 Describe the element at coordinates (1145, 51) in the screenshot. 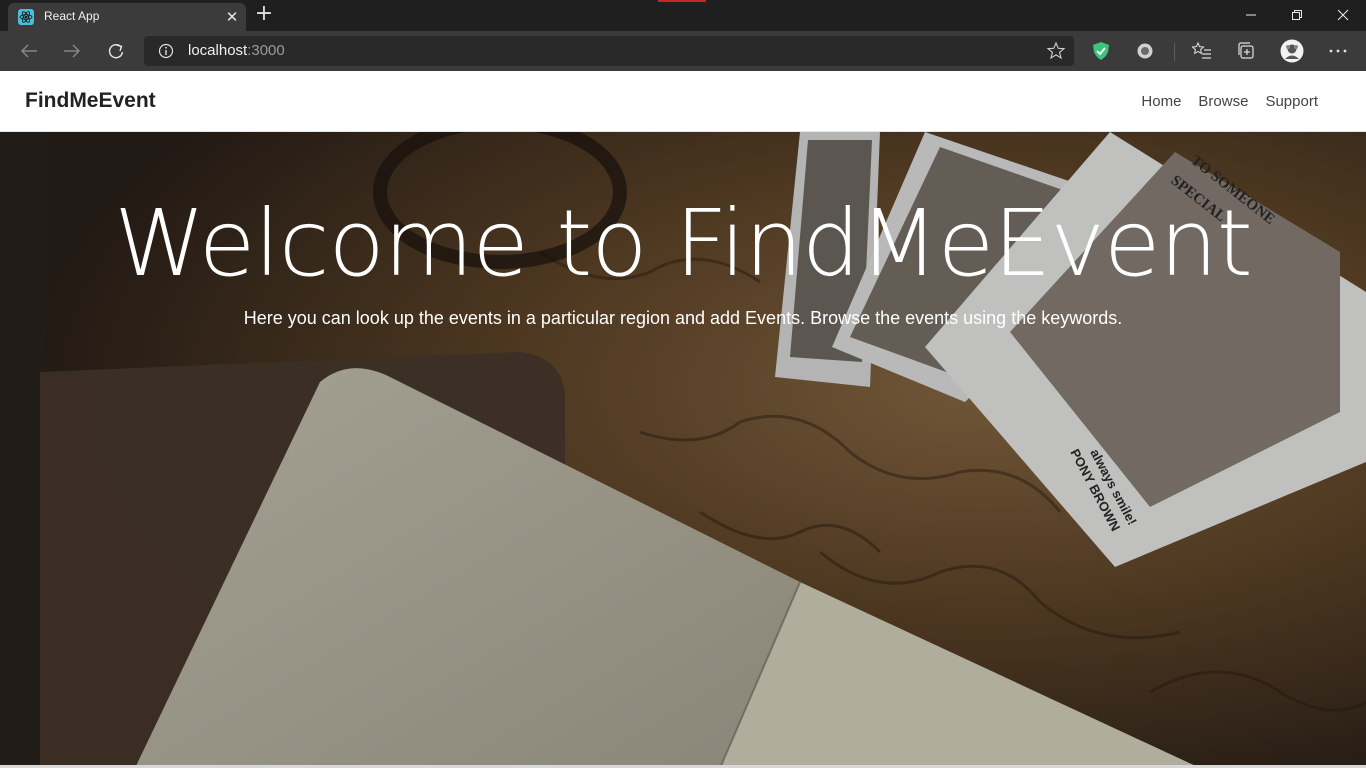

I see `record-extension-icon` at that location.